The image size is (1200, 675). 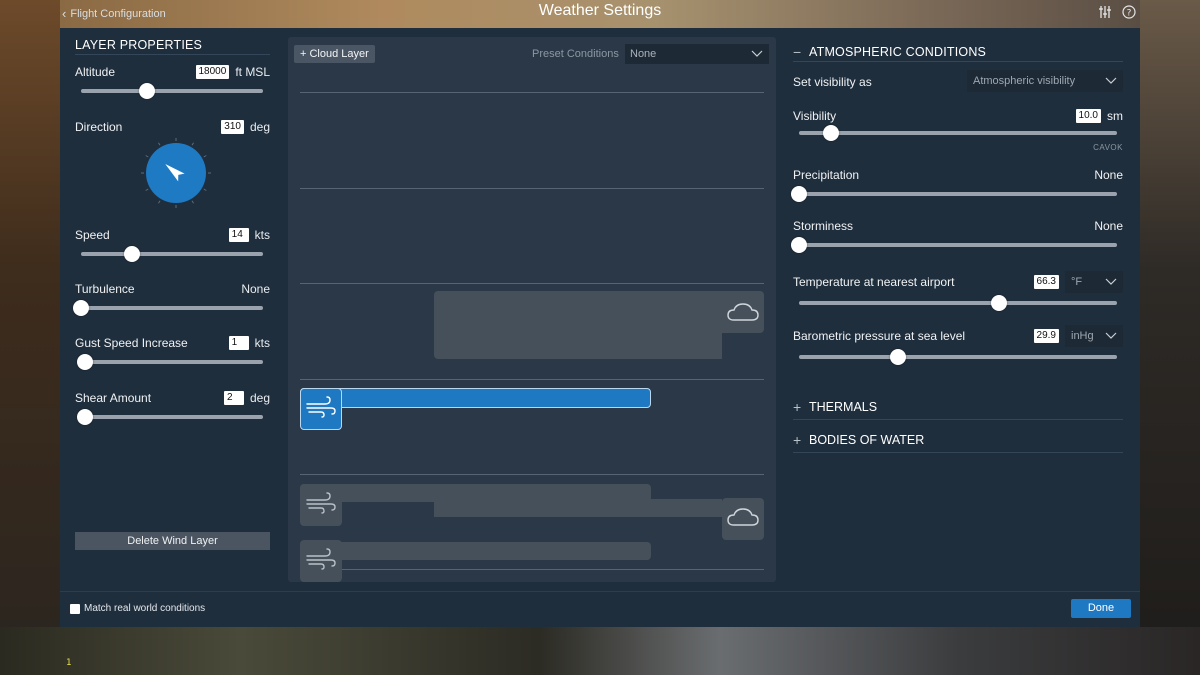 What do you see at coordinates (889, 52) in the screenshot?
I see `atmospheric-conditions-header: − ATMOSPHERIC CONDITIONS` at bounding box center [889, 52].